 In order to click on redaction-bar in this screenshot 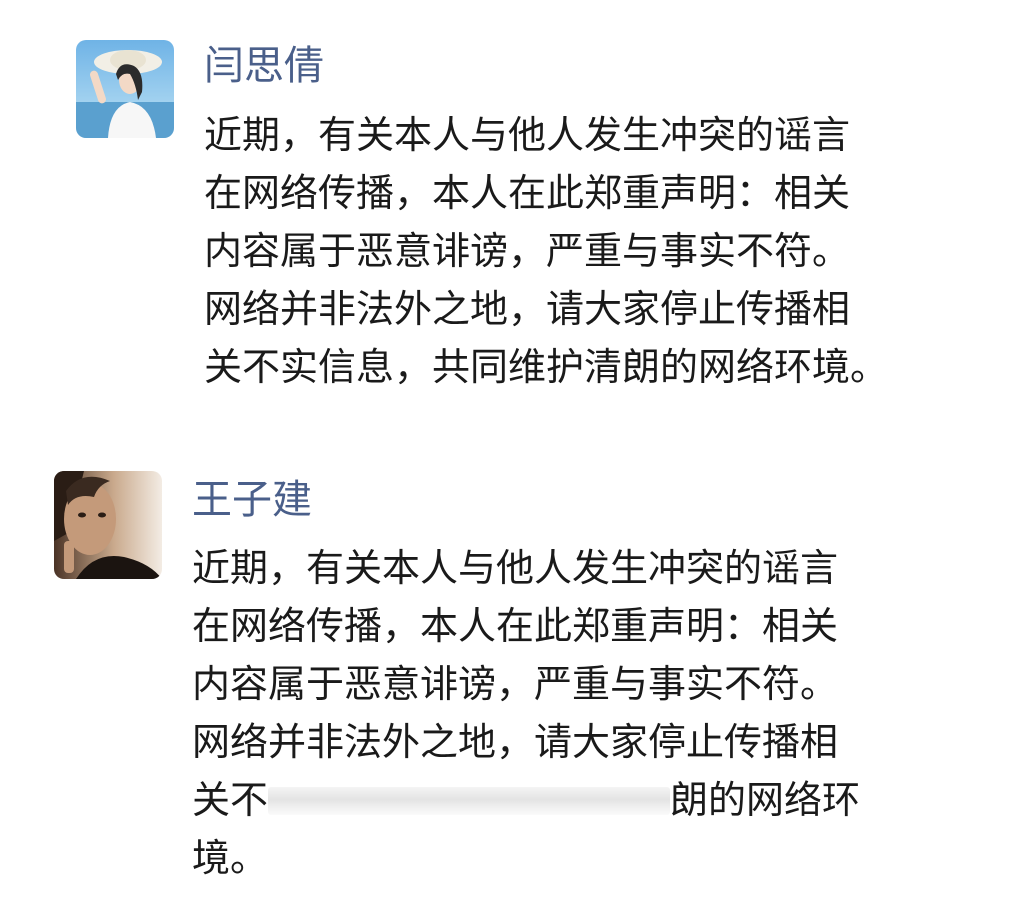, I will do `click(469, 801)`.